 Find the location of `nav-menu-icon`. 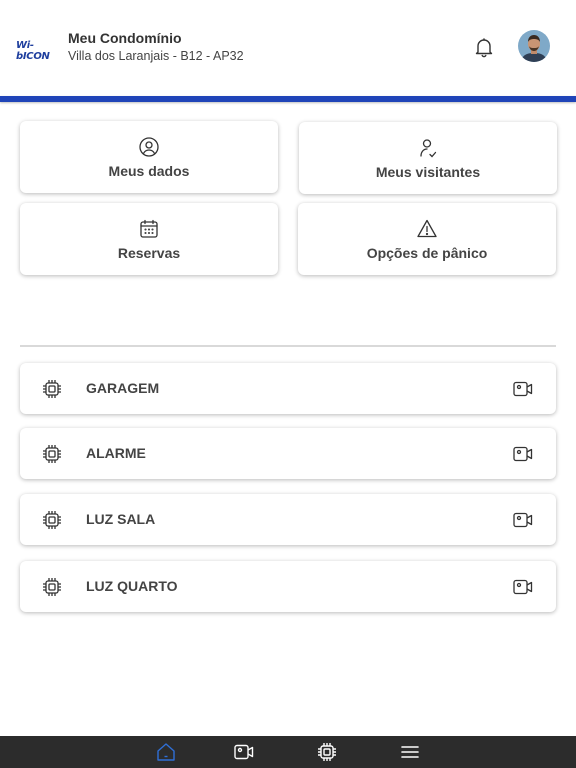

nav-menu-icon is located at coordinates (410, 752).